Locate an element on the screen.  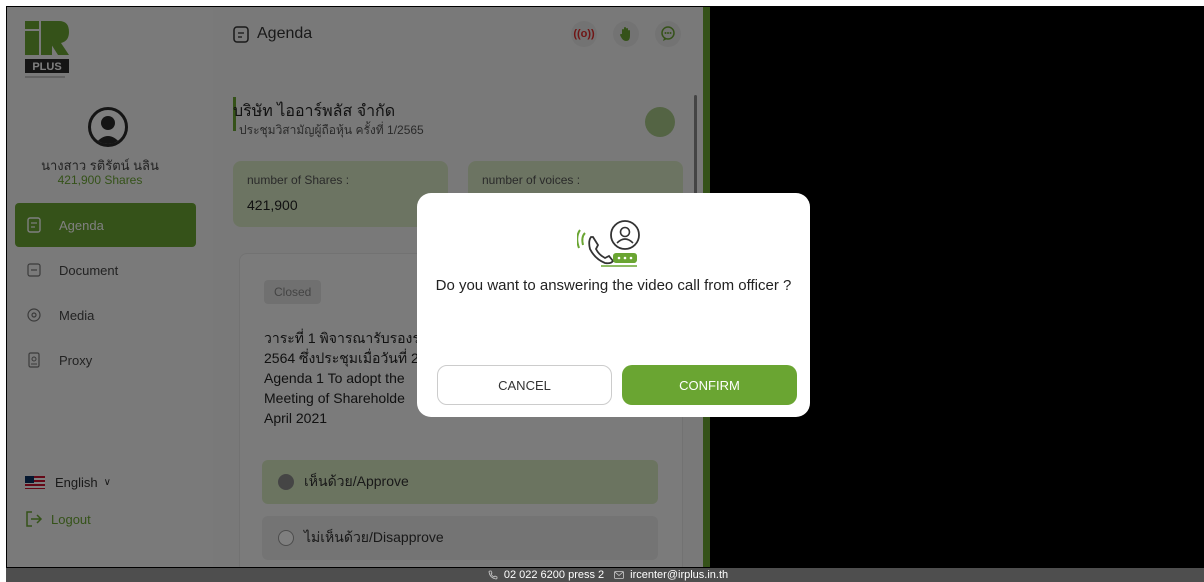
video-call-icon is located at coordinates (608, 243).